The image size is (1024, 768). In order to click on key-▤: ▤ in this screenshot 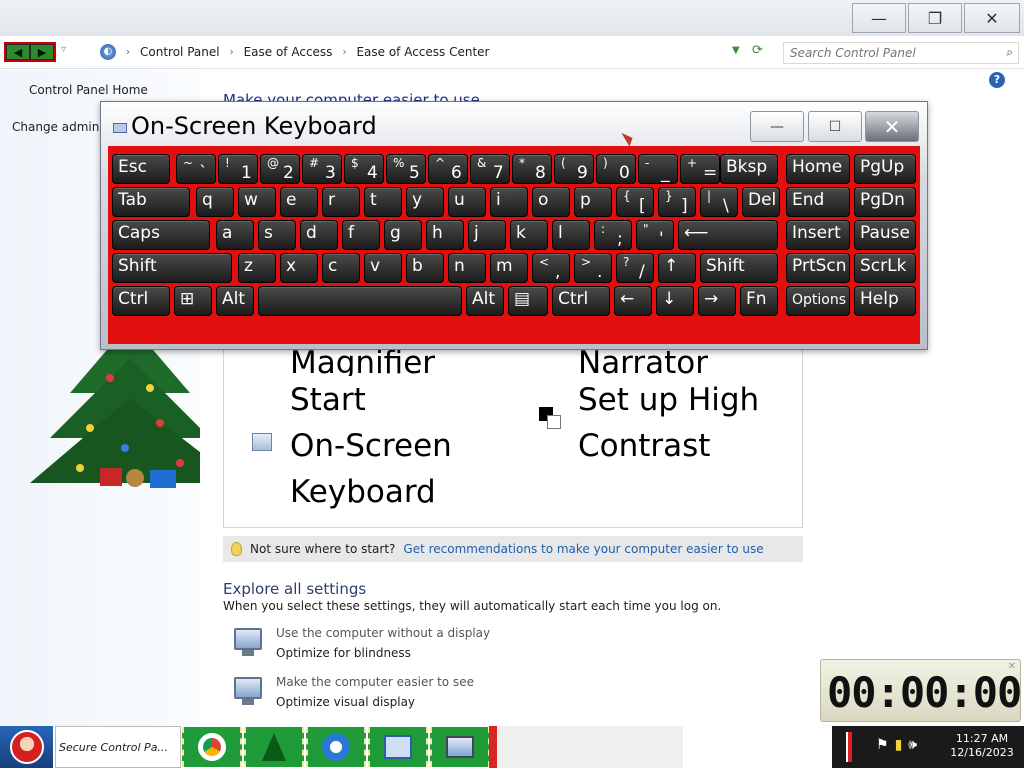, I will do `click(528, 301)`.